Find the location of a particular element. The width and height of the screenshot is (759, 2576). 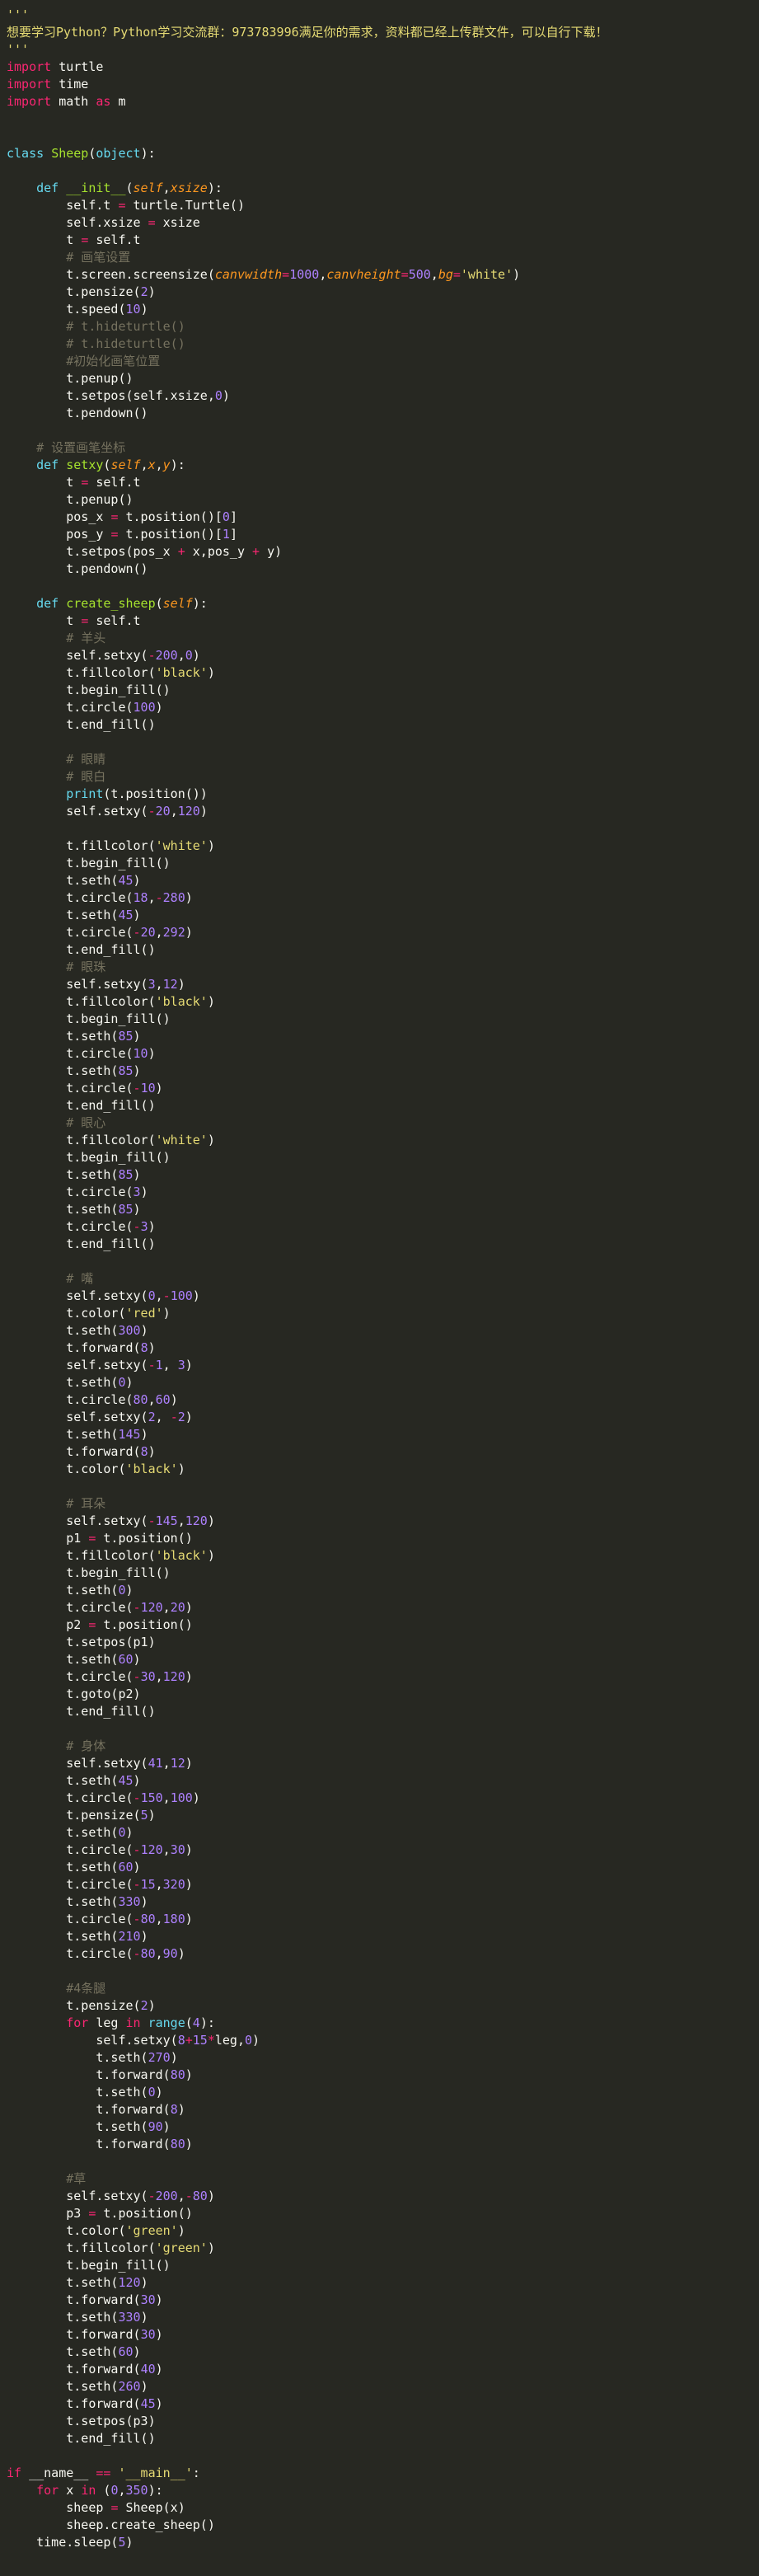

code-token: # 画笔设置 is located at coordinates (99, 258).